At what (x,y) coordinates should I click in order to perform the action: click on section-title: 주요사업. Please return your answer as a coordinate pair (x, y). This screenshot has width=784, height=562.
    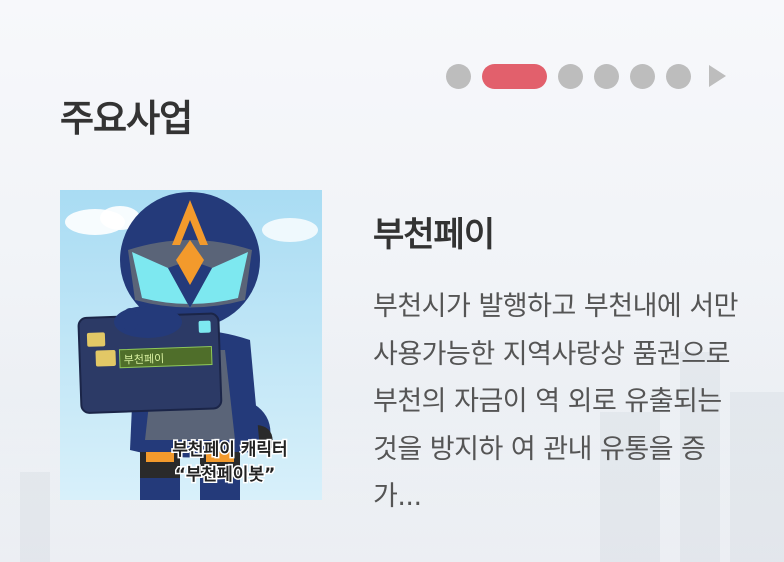
    Looking at the image, I should click on (126, 118).